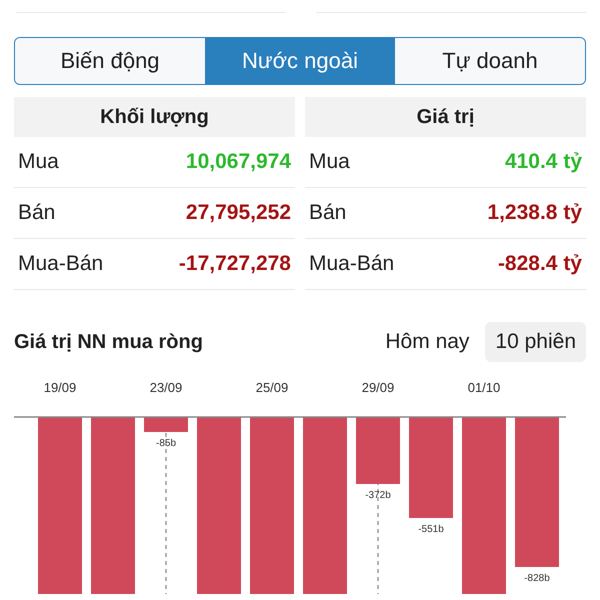 This screenshot has width=600, height=600. What do you see at coordinates (445, 117) in the screenshot?
I see `column-header: Giá trị` at bounding box center [445, 117].